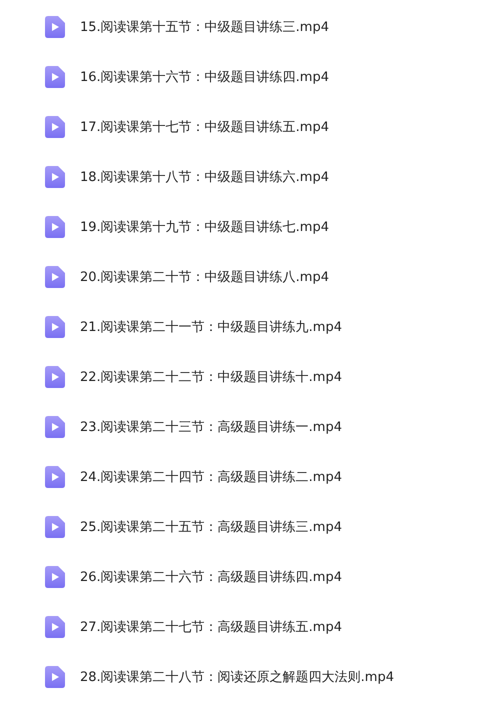 Image resolution: width=484 pixels, height=701 pixels. Describe the element at coordinates (211, 327) in the screenshot. I see `file-name: 21.阅读课第二十一节：中级题目讲练九.mp4` at that location.